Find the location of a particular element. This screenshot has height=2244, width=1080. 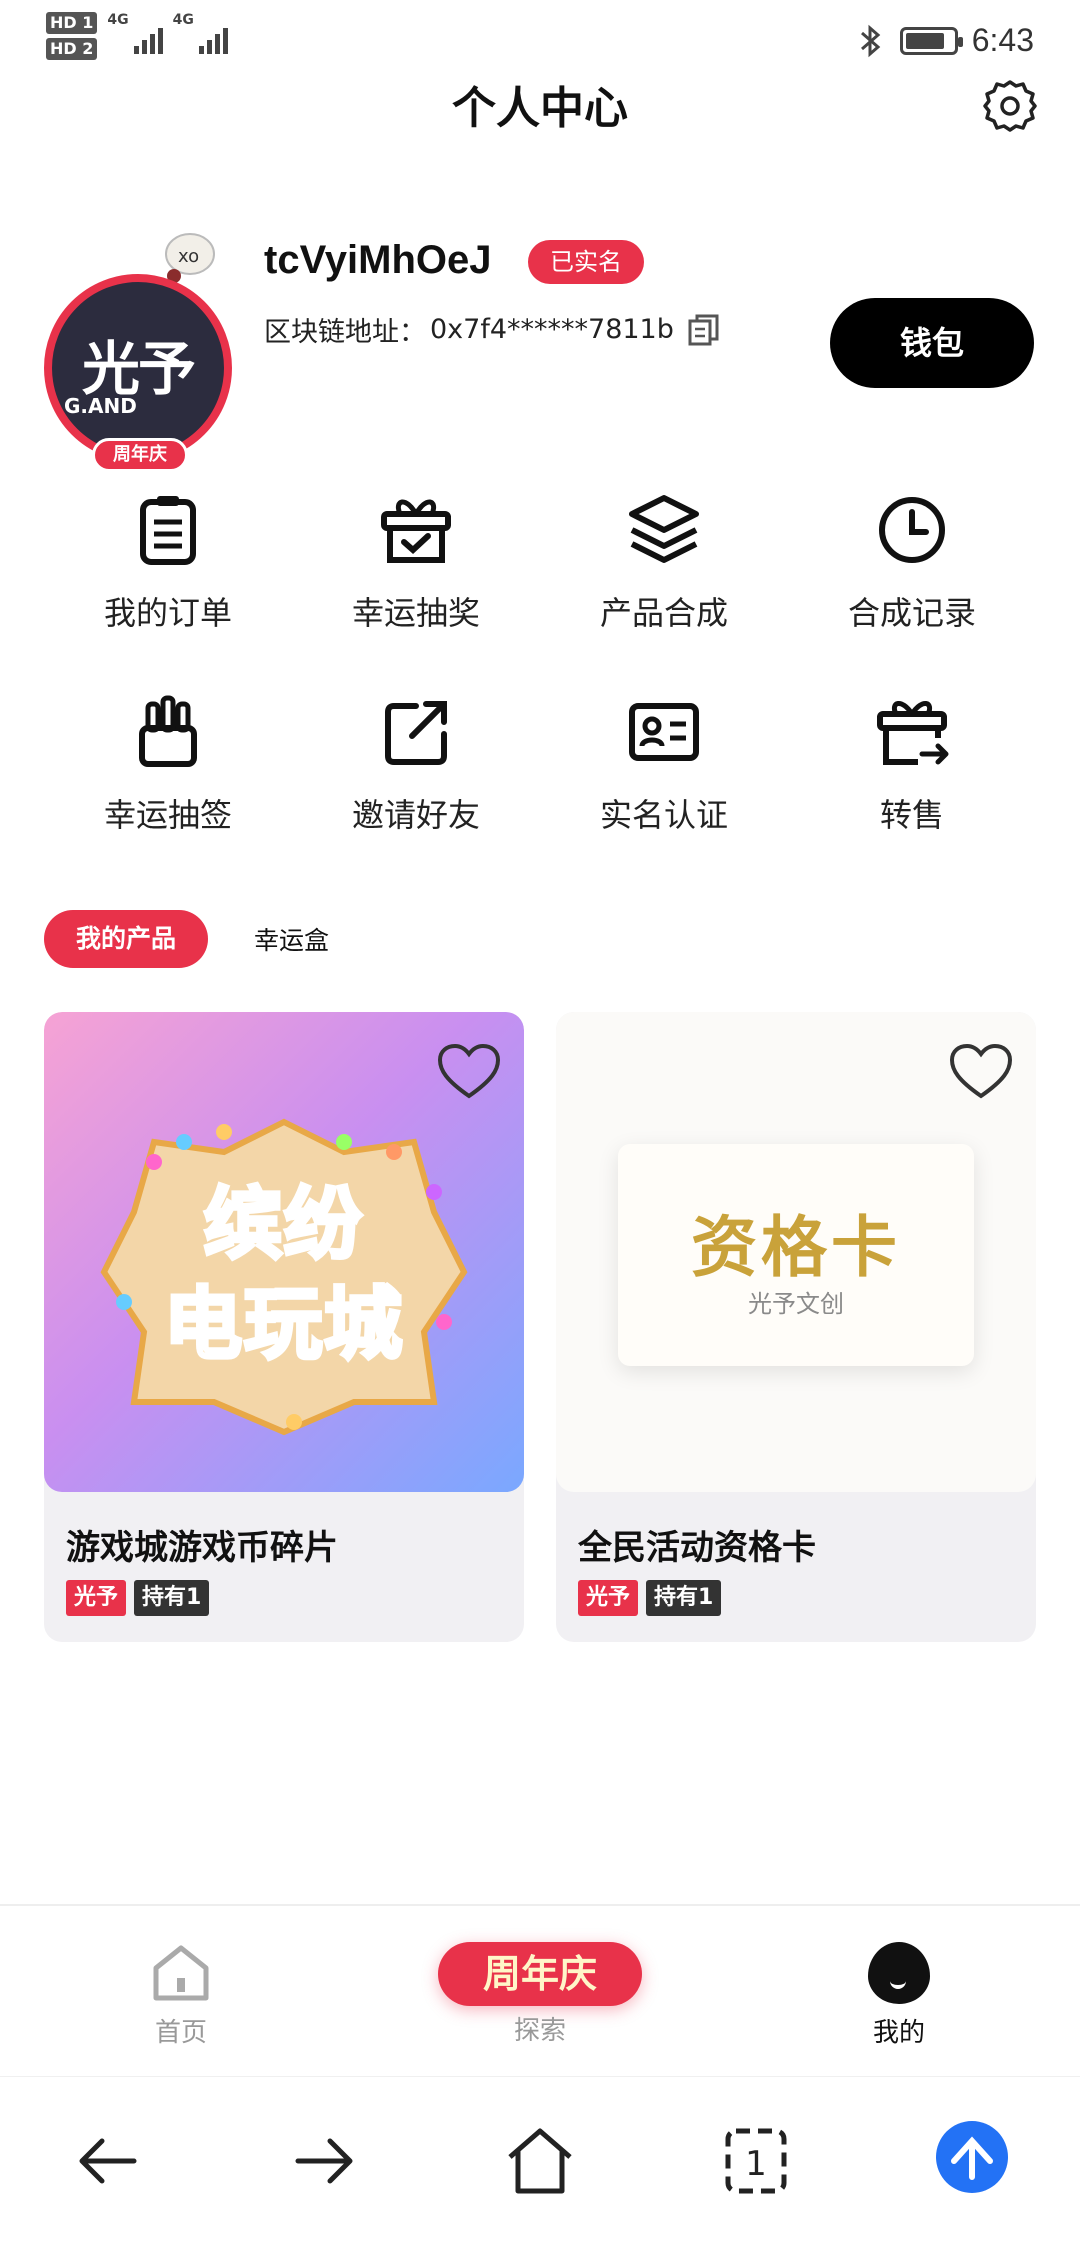

anniversary-pill: 周年庆 is located at coordinates (540, 1974).